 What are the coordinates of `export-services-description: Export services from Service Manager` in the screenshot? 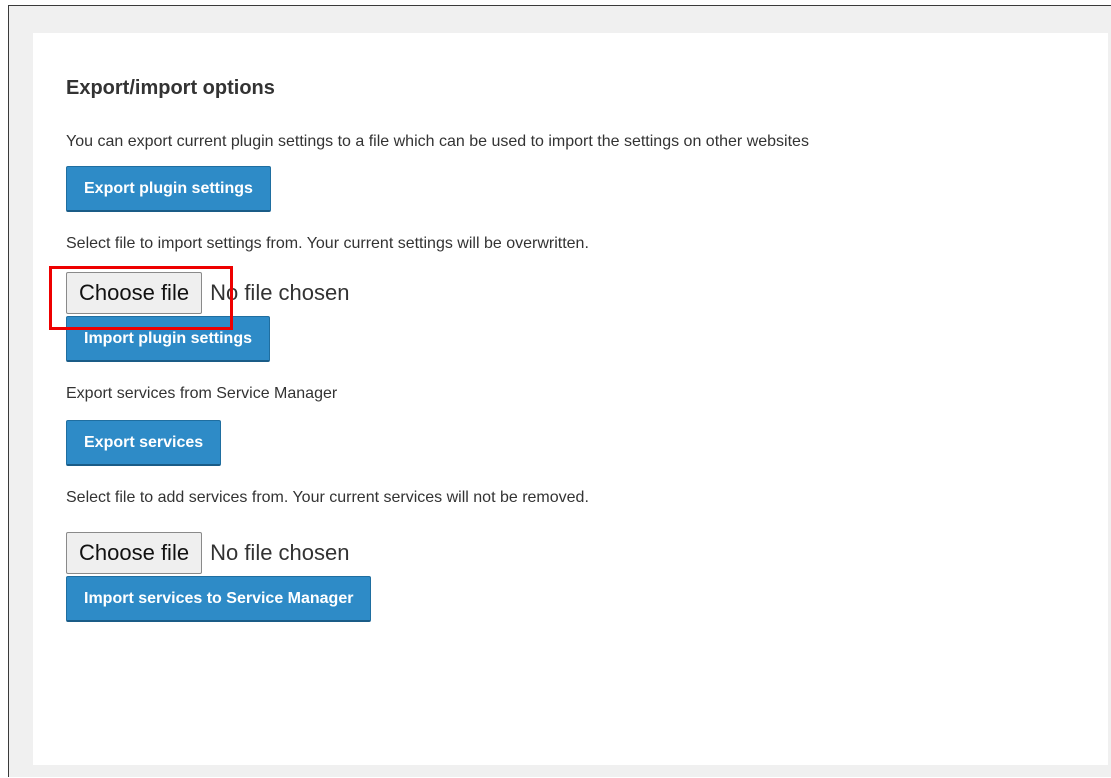 It's located at (202, 393).